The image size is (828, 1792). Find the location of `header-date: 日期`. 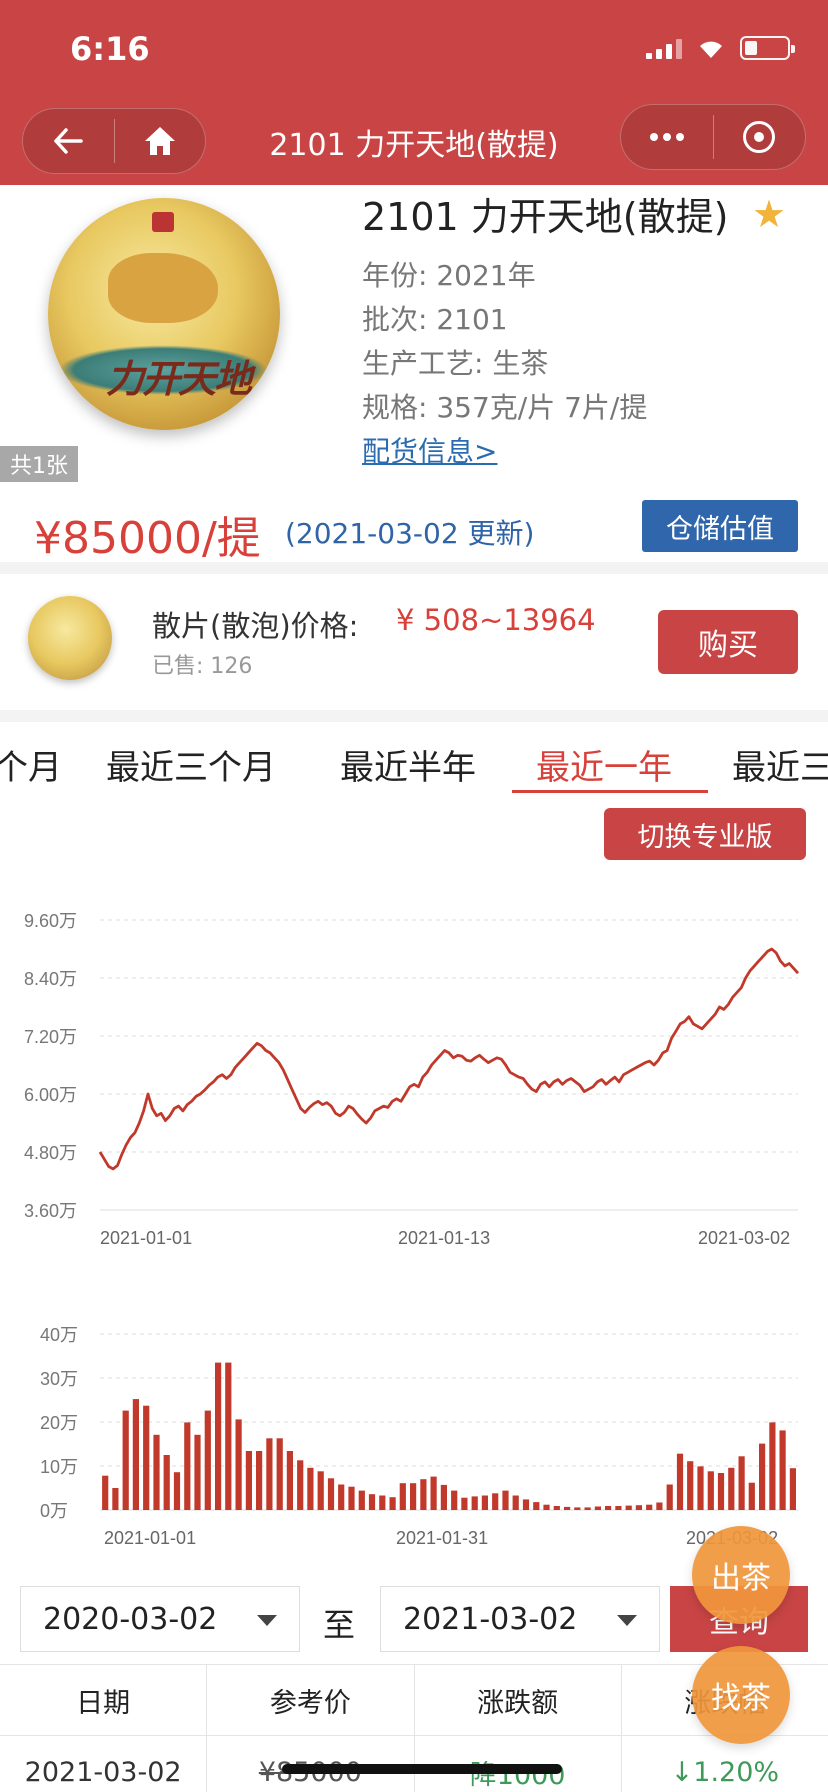

header-date: 日期 is located at coordinates (104, 1700).